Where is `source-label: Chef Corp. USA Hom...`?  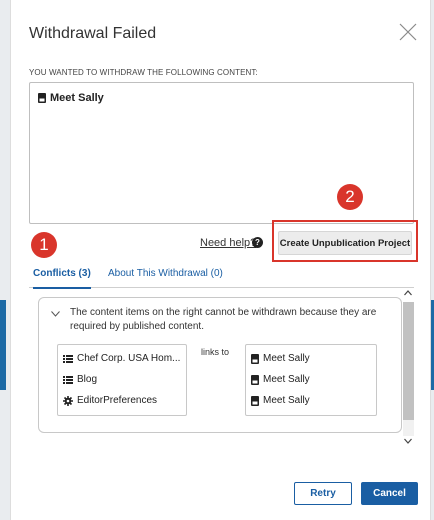
source-label: Chef Corp. USA Hom... is located at coordinates (129, 358).